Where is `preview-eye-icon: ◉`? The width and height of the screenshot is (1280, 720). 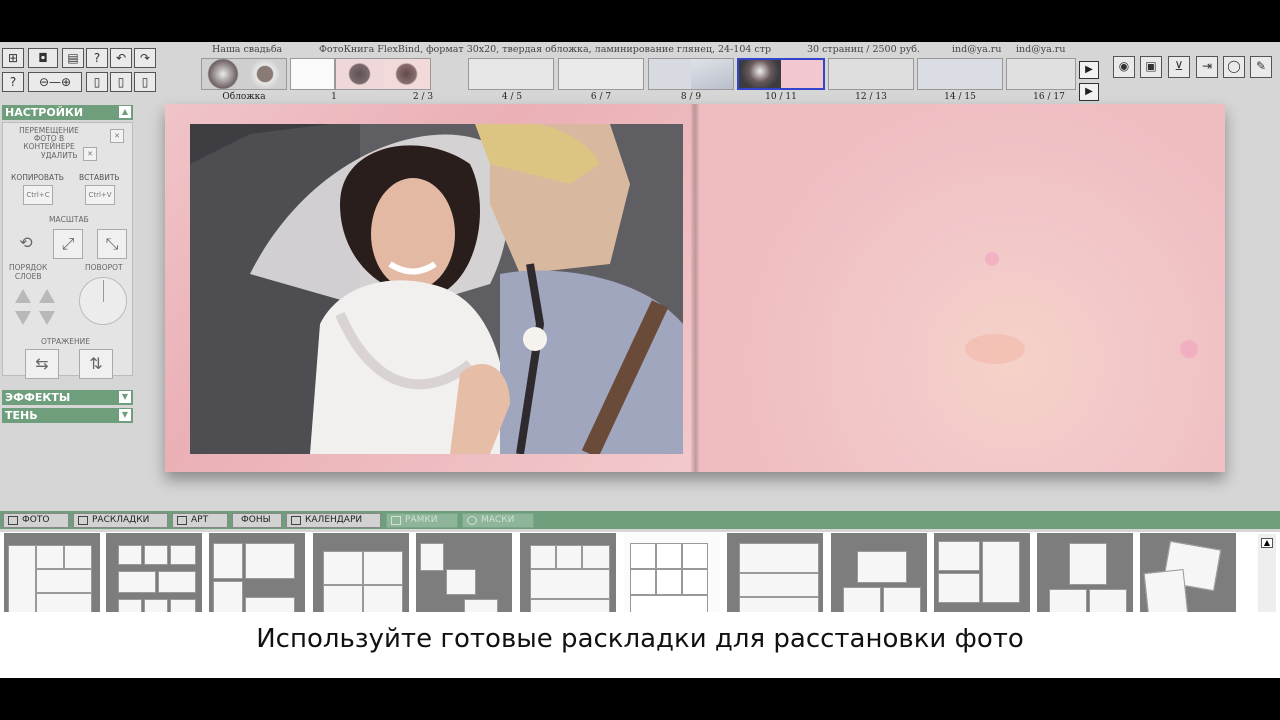 preview-eye-icon: ◉ is located at coordinates (1124, 67).